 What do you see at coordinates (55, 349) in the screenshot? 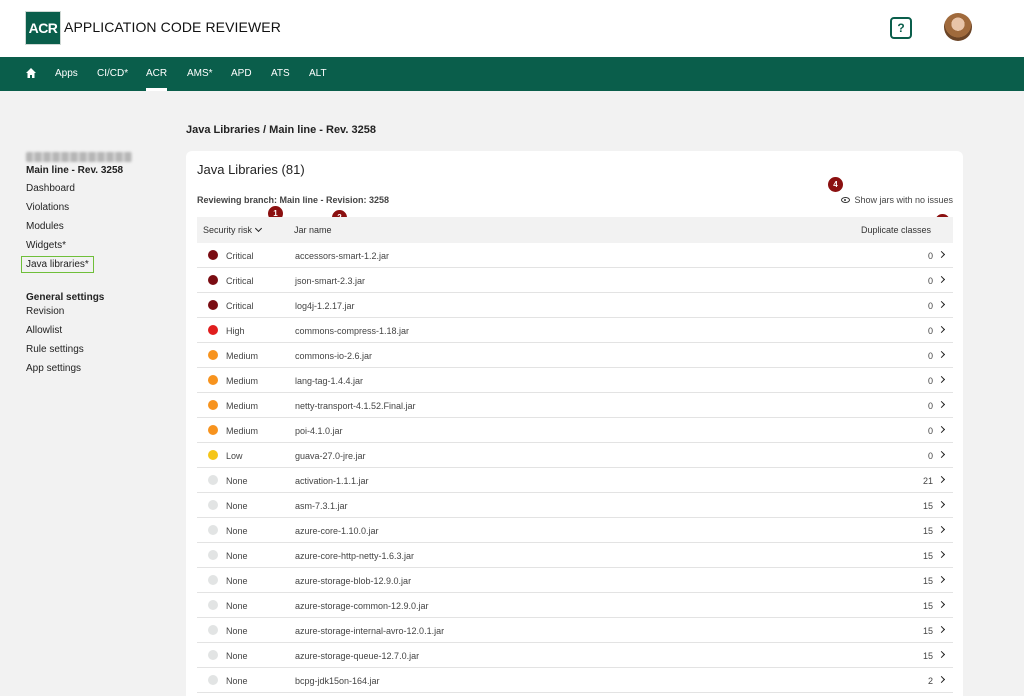
I see `sidebar-item-rule-settings: Rule settings` at bounding box center [55, 349].